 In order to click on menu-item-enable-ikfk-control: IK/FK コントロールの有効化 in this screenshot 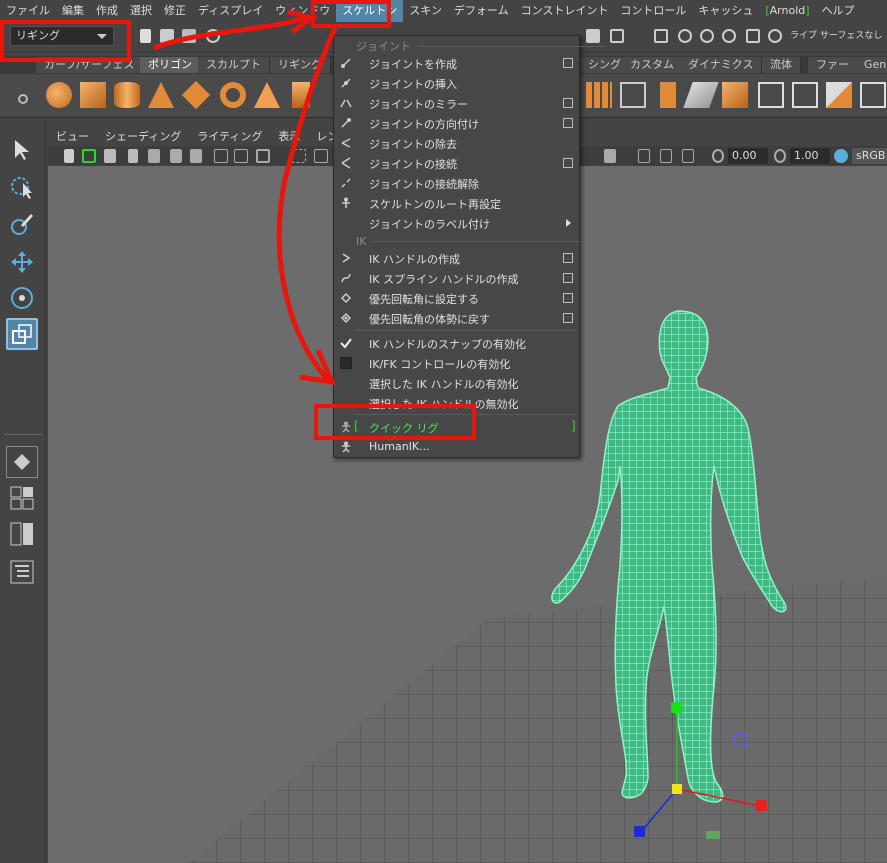, I will do `click(456, 363)`.